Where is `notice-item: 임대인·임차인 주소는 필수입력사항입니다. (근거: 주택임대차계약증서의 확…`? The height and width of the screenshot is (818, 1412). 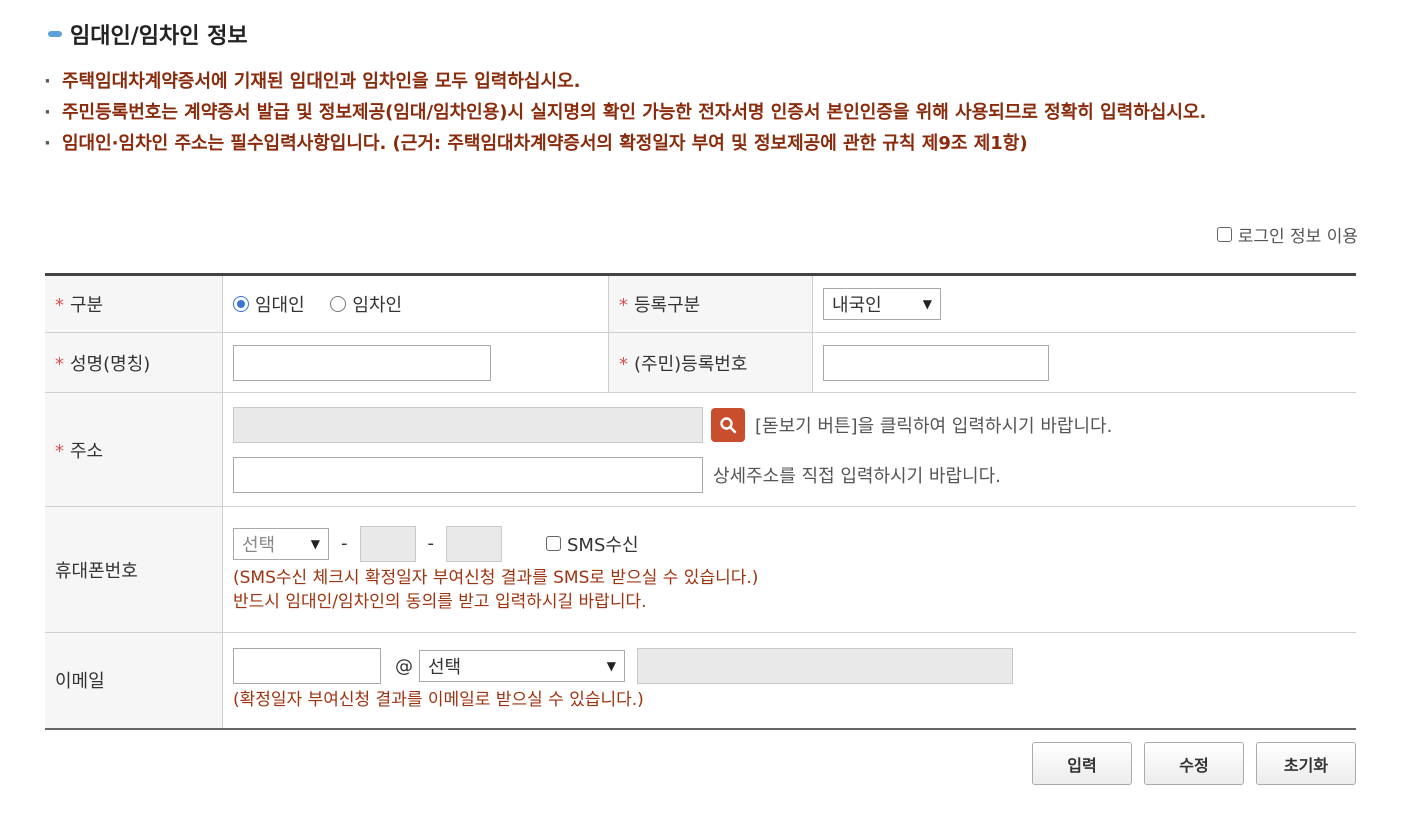
notice-item: 임대인·임차인 주소는 필수입력사항입니다. (근거: 주택임대차계약증서의 확… is located at coordinates (704, 143).